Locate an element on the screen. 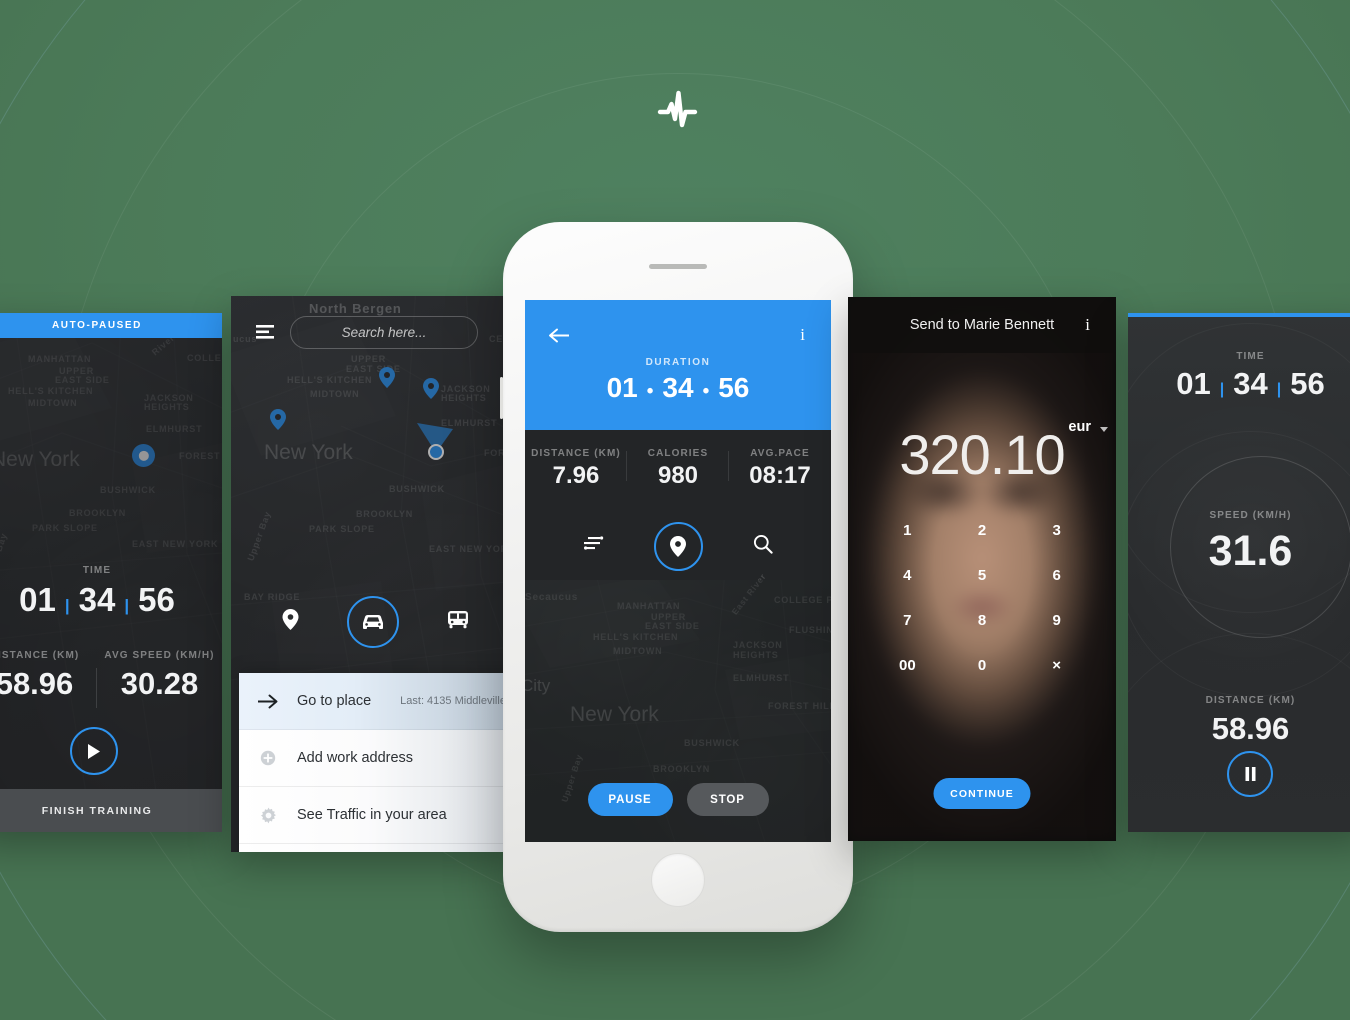 The width and height of the screenshot is (1350, 1020). finish-training-button: FINISH TRAINING is located at coordinates (111, 810).